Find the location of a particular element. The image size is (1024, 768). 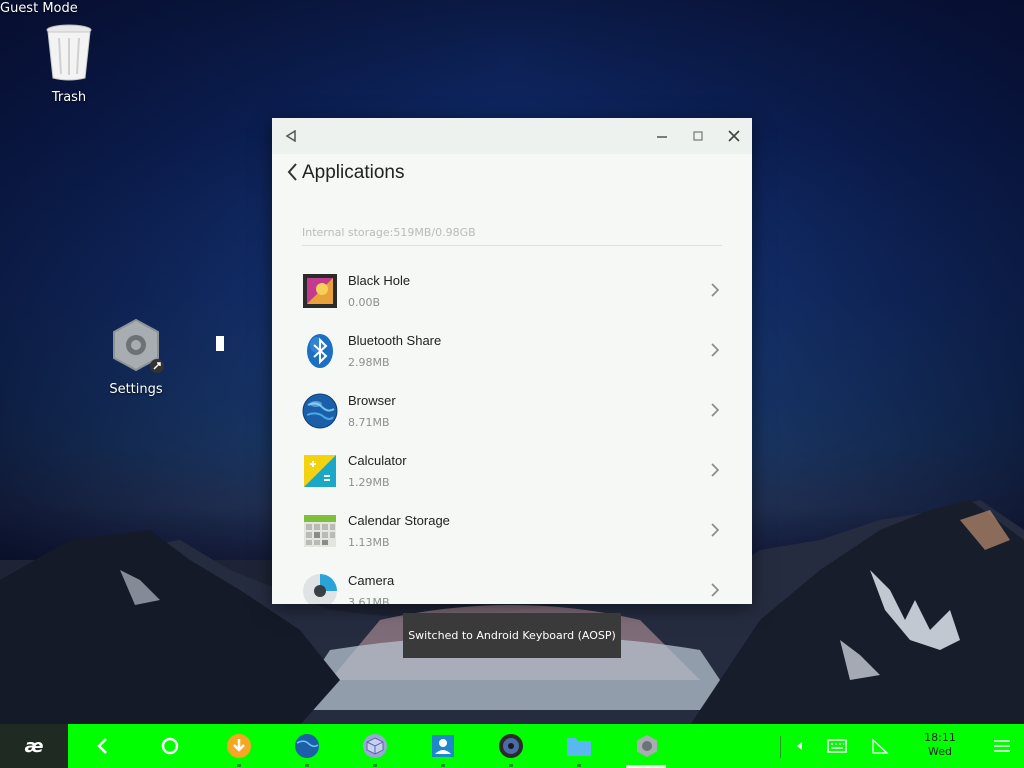

app-size: 8.71MB is located at coordinates (369, 422).